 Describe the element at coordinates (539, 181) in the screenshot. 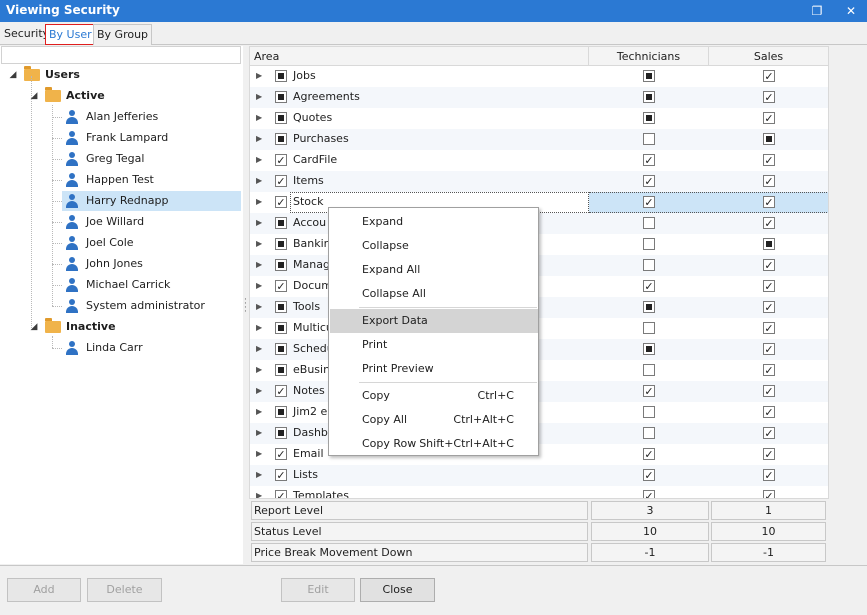

I see `grid-row: ▶ Items` at that location.